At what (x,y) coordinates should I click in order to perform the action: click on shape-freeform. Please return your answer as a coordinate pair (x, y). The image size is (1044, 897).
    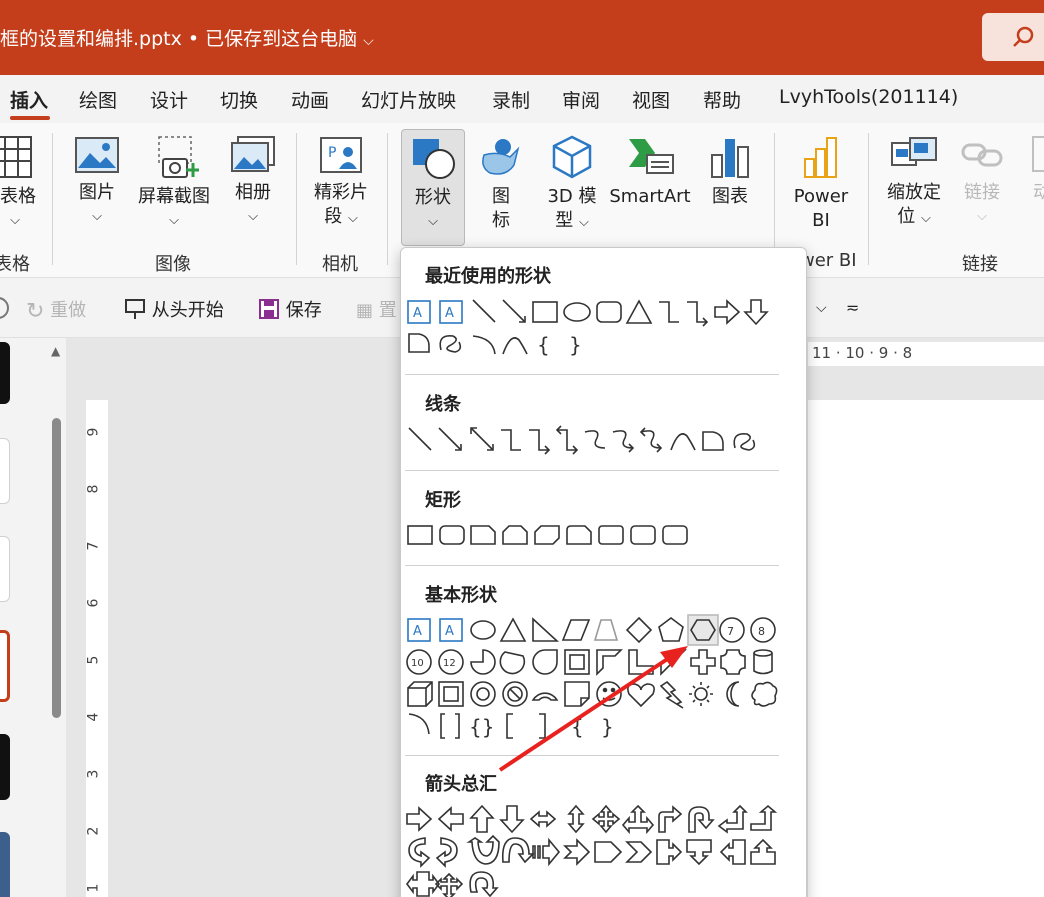
    Looking at the image, I should click on (419, 343).